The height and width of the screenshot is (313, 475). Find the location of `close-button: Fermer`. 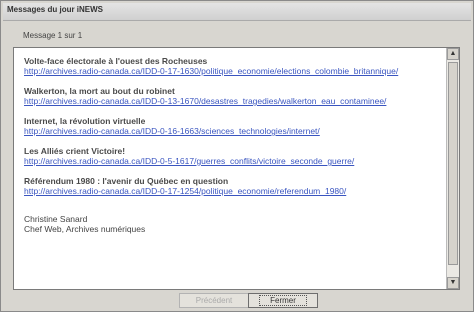

close-button: Fermer is located at coordinates (283, 300).